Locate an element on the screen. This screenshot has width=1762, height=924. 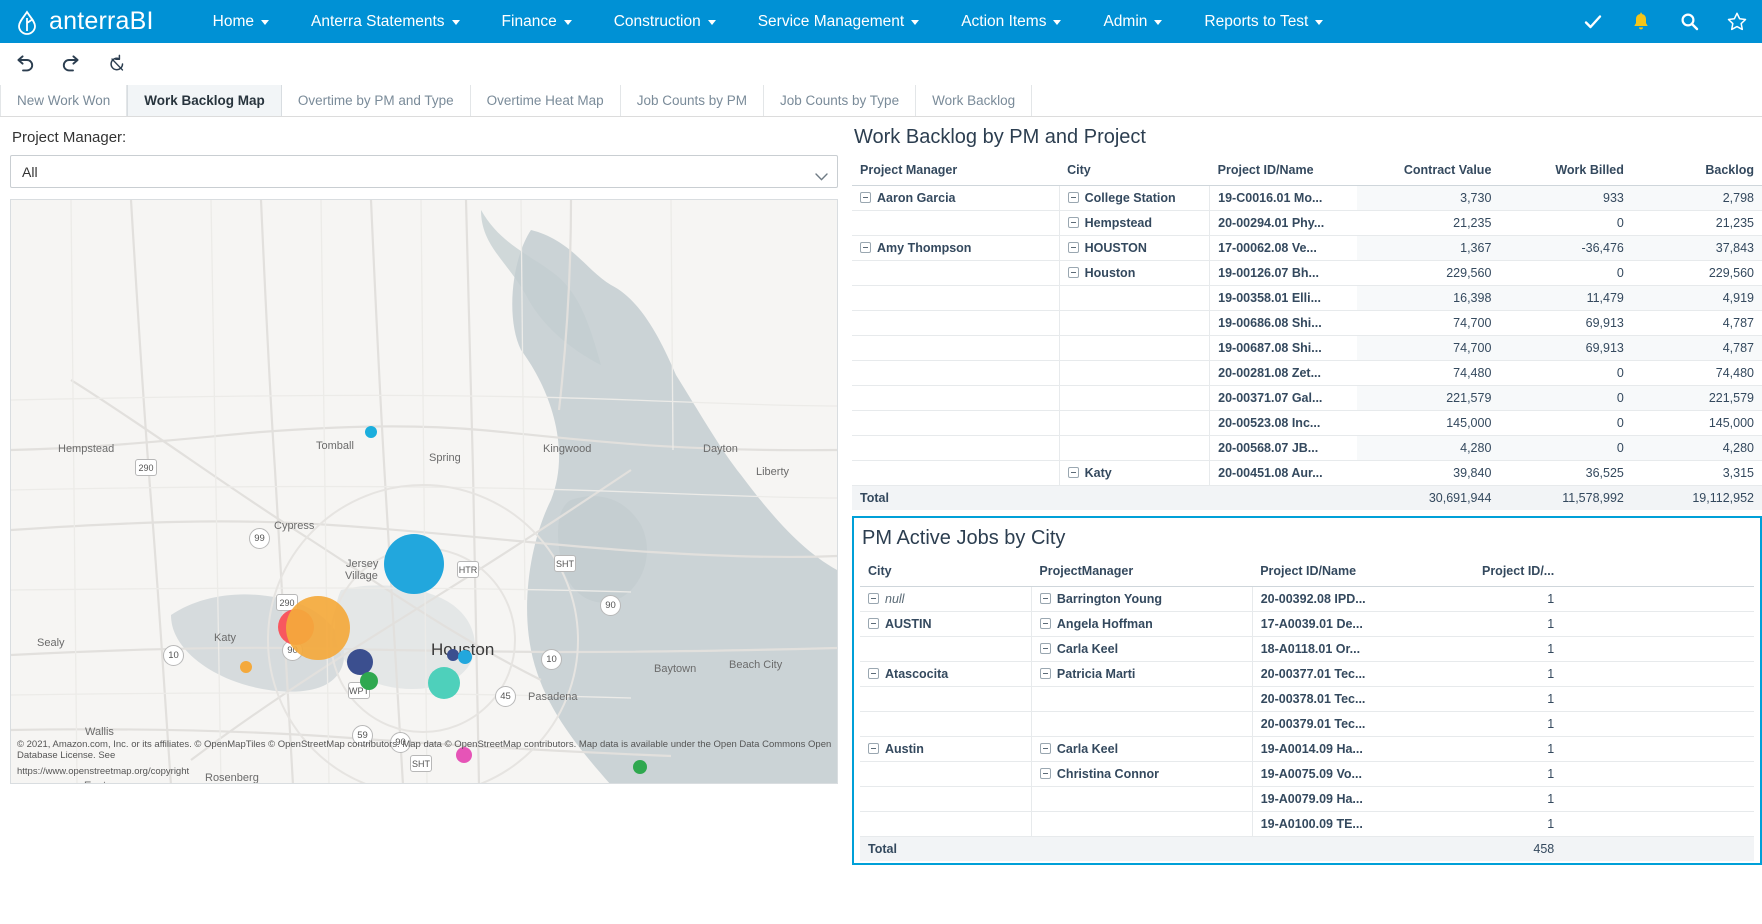
search-icon is located at coordinates (1689, 22).